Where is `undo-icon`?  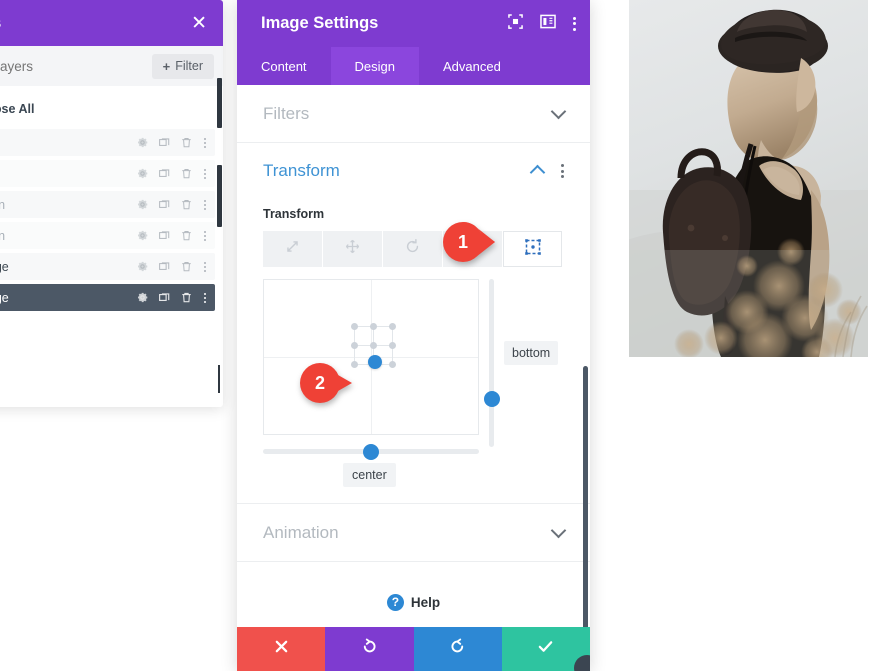
undo-icon is located at coordinates (369, 649).